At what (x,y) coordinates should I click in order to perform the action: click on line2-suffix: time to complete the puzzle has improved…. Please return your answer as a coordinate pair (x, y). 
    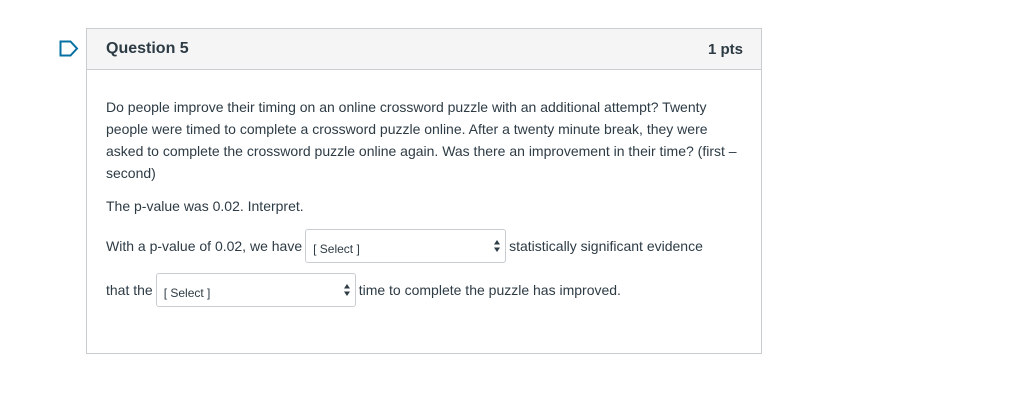
    Looking at the image, I should click on (489, 290).